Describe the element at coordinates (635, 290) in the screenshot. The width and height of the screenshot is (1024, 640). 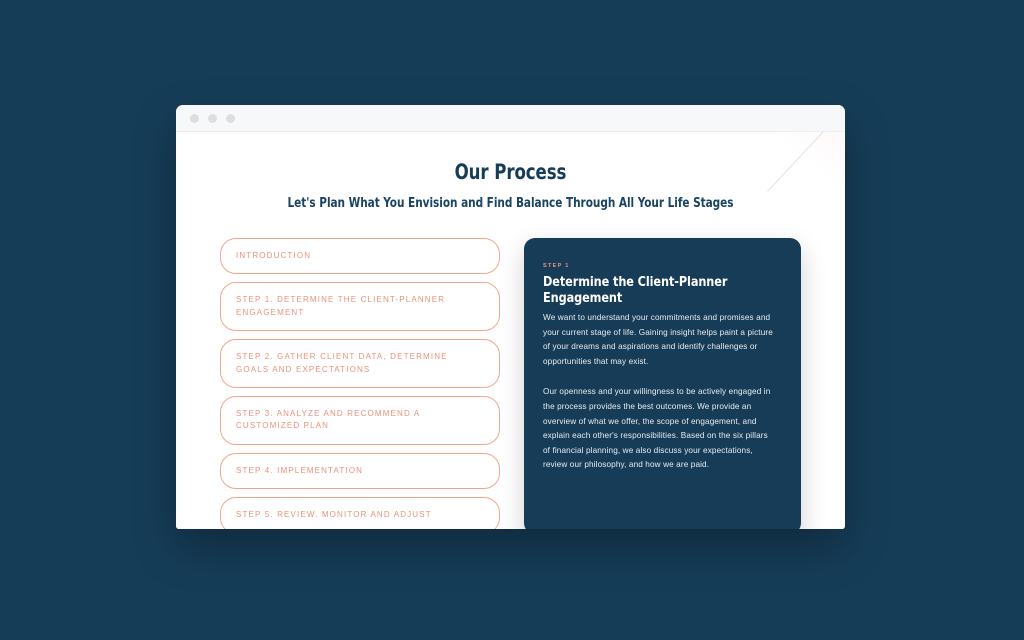
I see `step-detail-title: Determine the Client-Planner Engagement` at that location.